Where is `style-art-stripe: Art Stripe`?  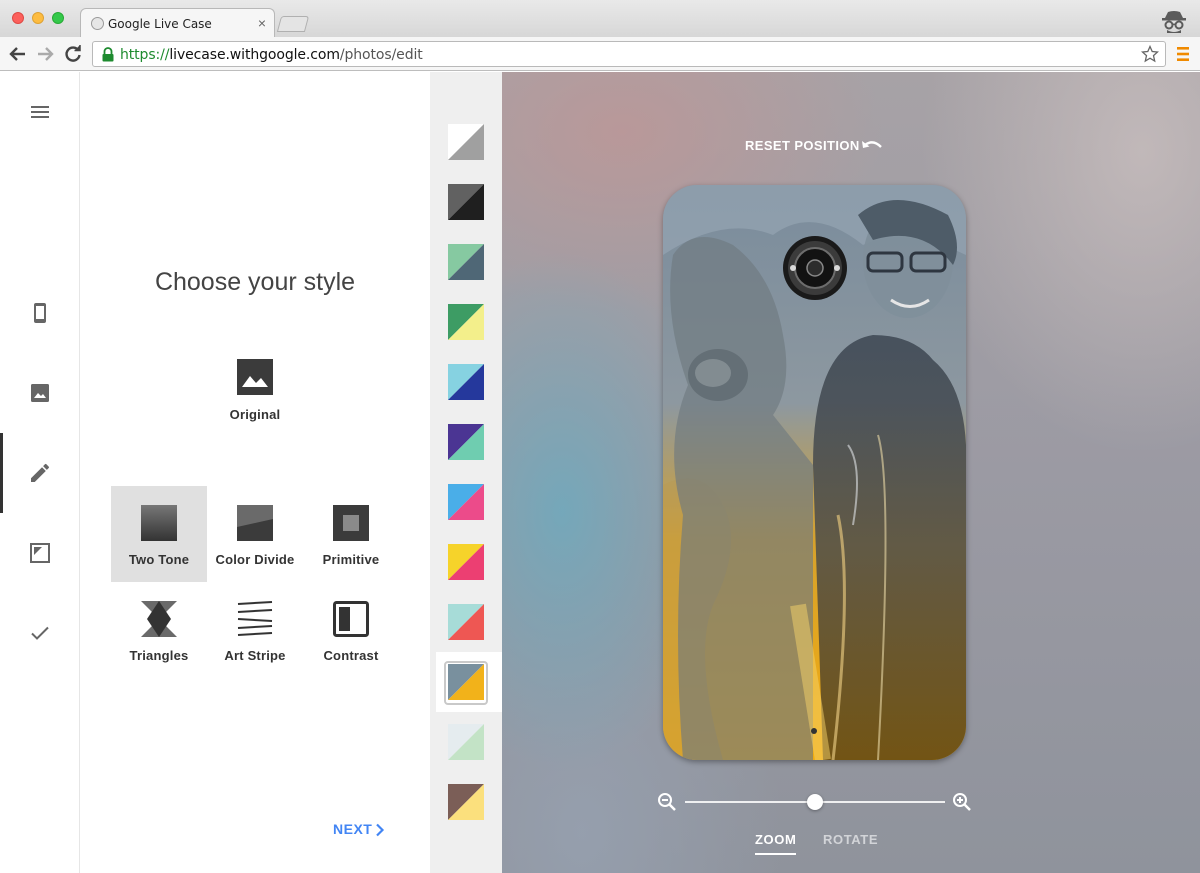
style-art-stripe: Art Stripe is located at coordinates (255, 630).